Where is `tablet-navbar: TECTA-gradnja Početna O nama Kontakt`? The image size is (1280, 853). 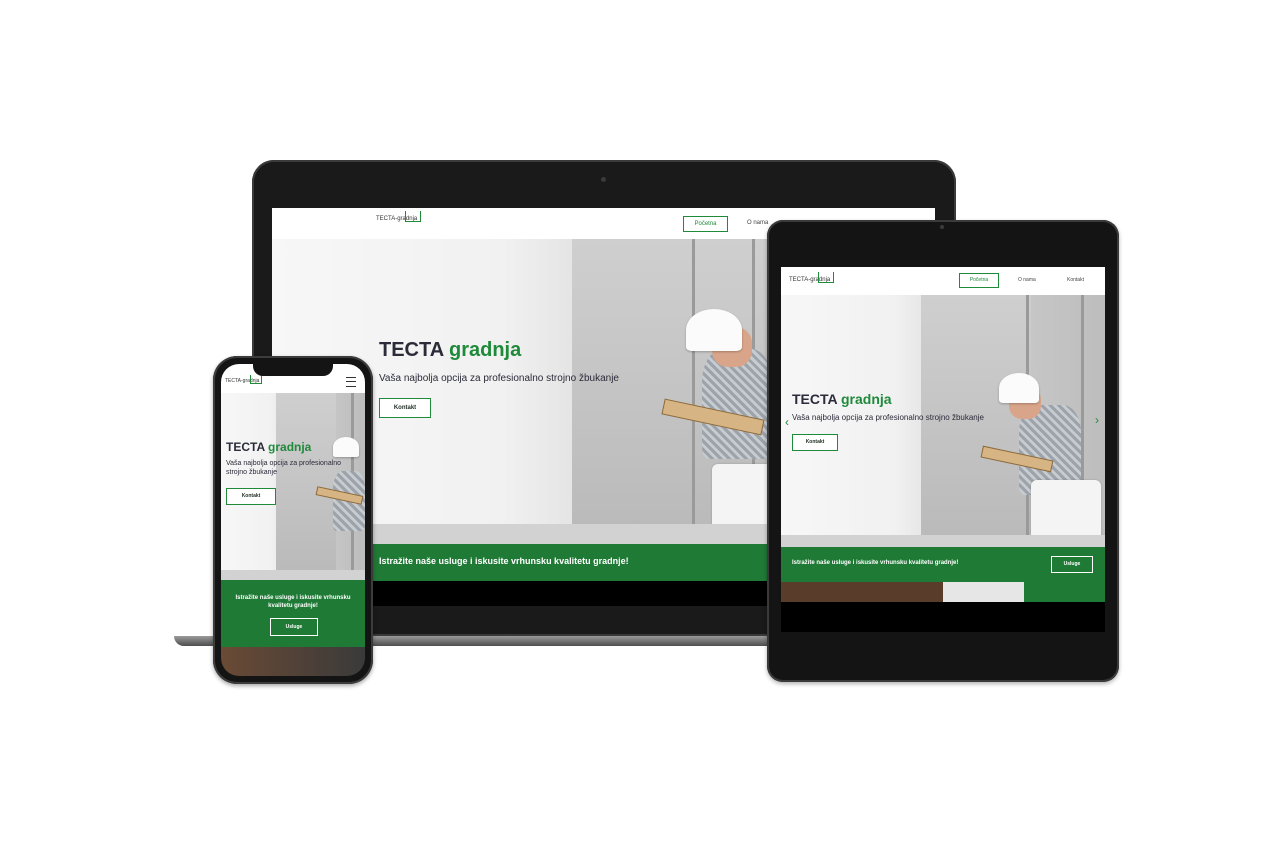
tablet-navbar: TECTA-gradnja Početna O nama Kontakt is located at coordinates (943, 281).